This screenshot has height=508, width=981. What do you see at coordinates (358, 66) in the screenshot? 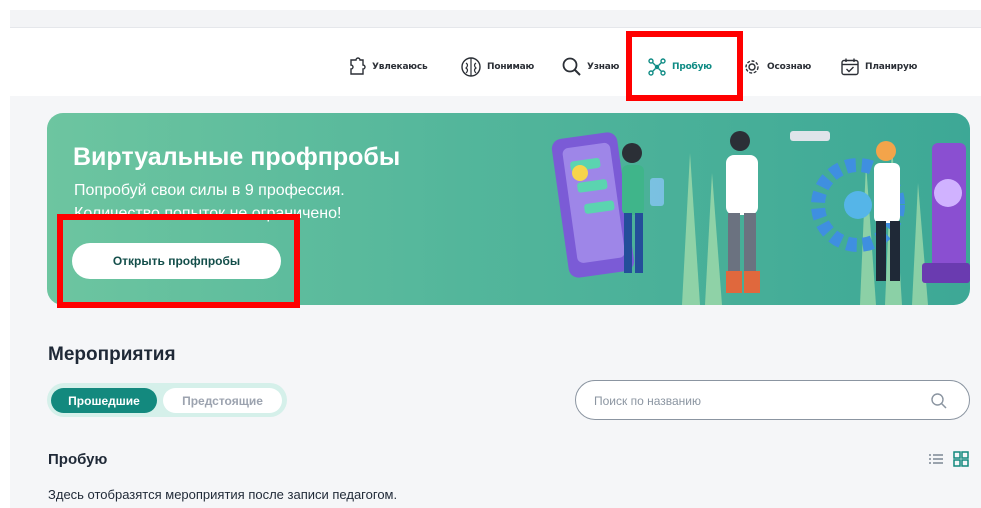
I see `puzzle-icon` at bounding box center [358, 66].